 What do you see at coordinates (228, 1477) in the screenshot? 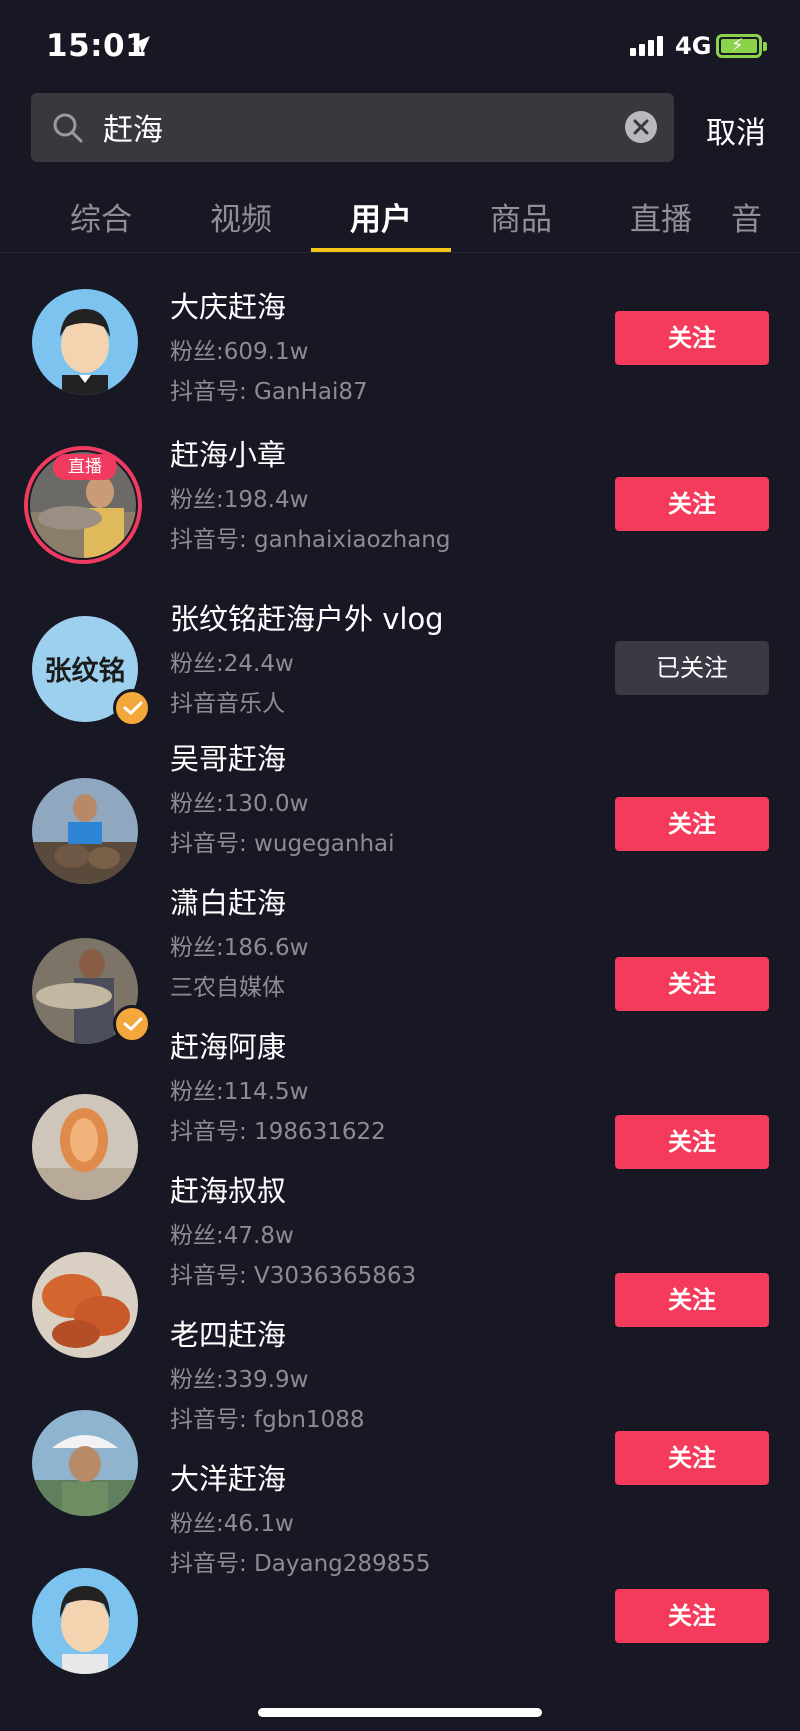
I see `user-name: 大洋赶海` at bounding box center [228, 1477].